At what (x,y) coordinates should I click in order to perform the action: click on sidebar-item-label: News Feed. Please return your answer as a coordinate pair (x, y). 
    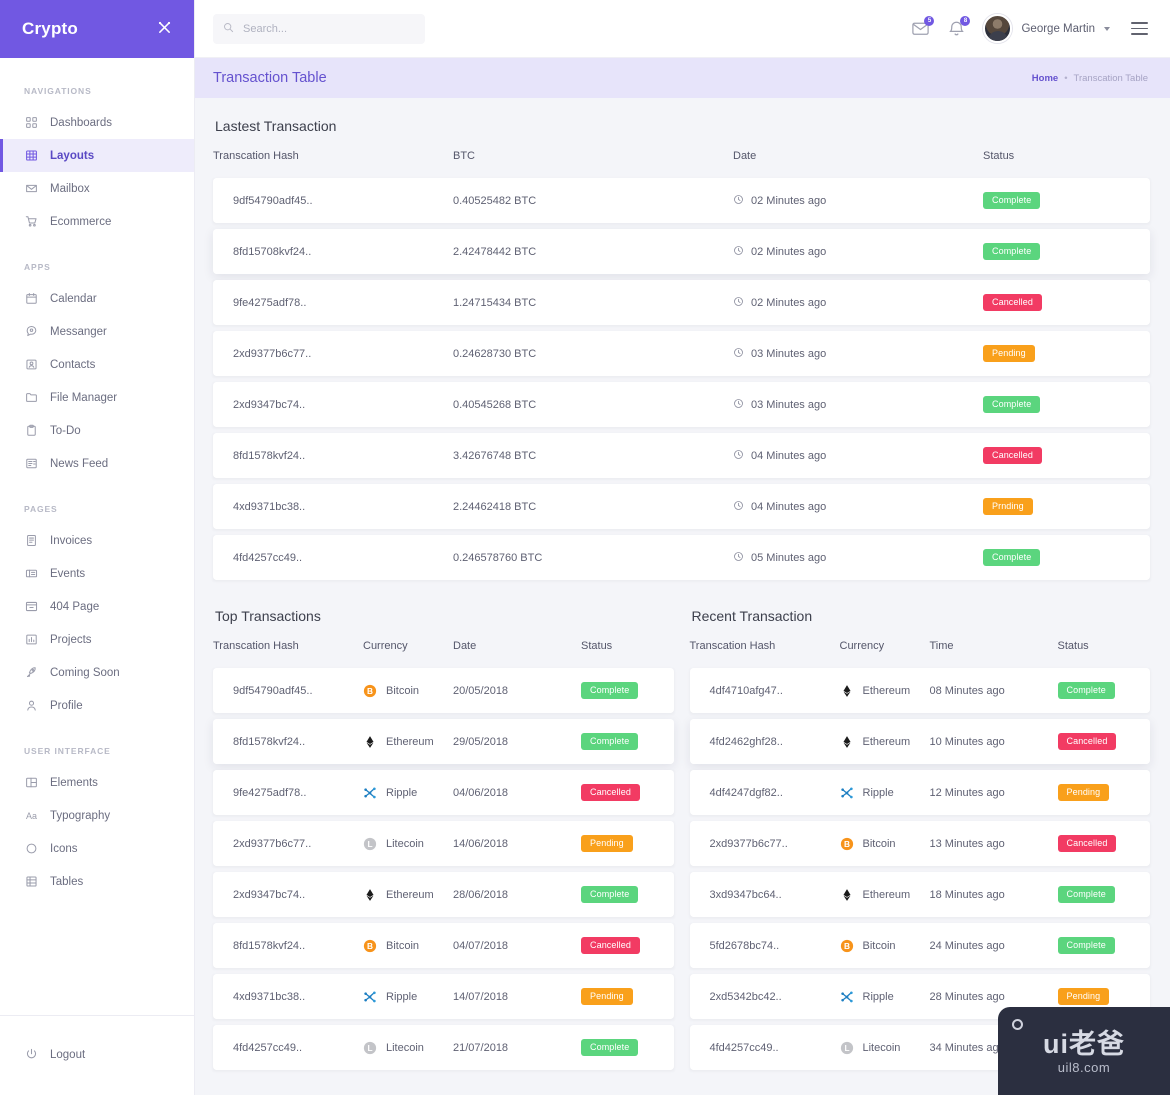
    Looking at the image, I should click on (79, 463).